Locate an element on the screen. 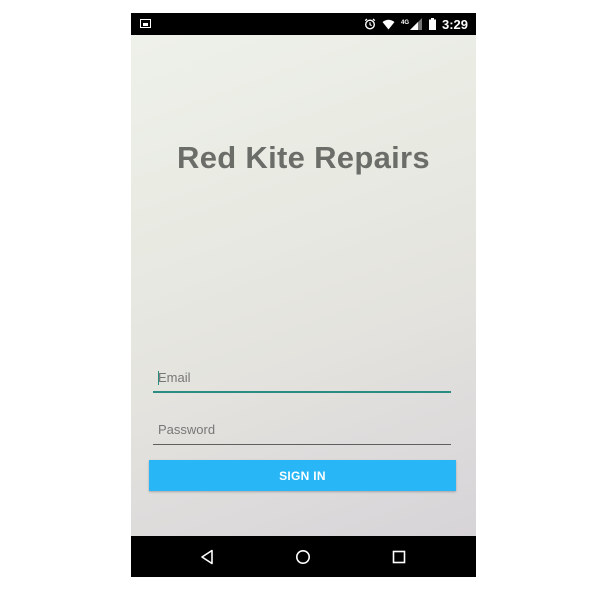 This screenshot has height=600, width=600. home-button is located at coordinates (303, 556).